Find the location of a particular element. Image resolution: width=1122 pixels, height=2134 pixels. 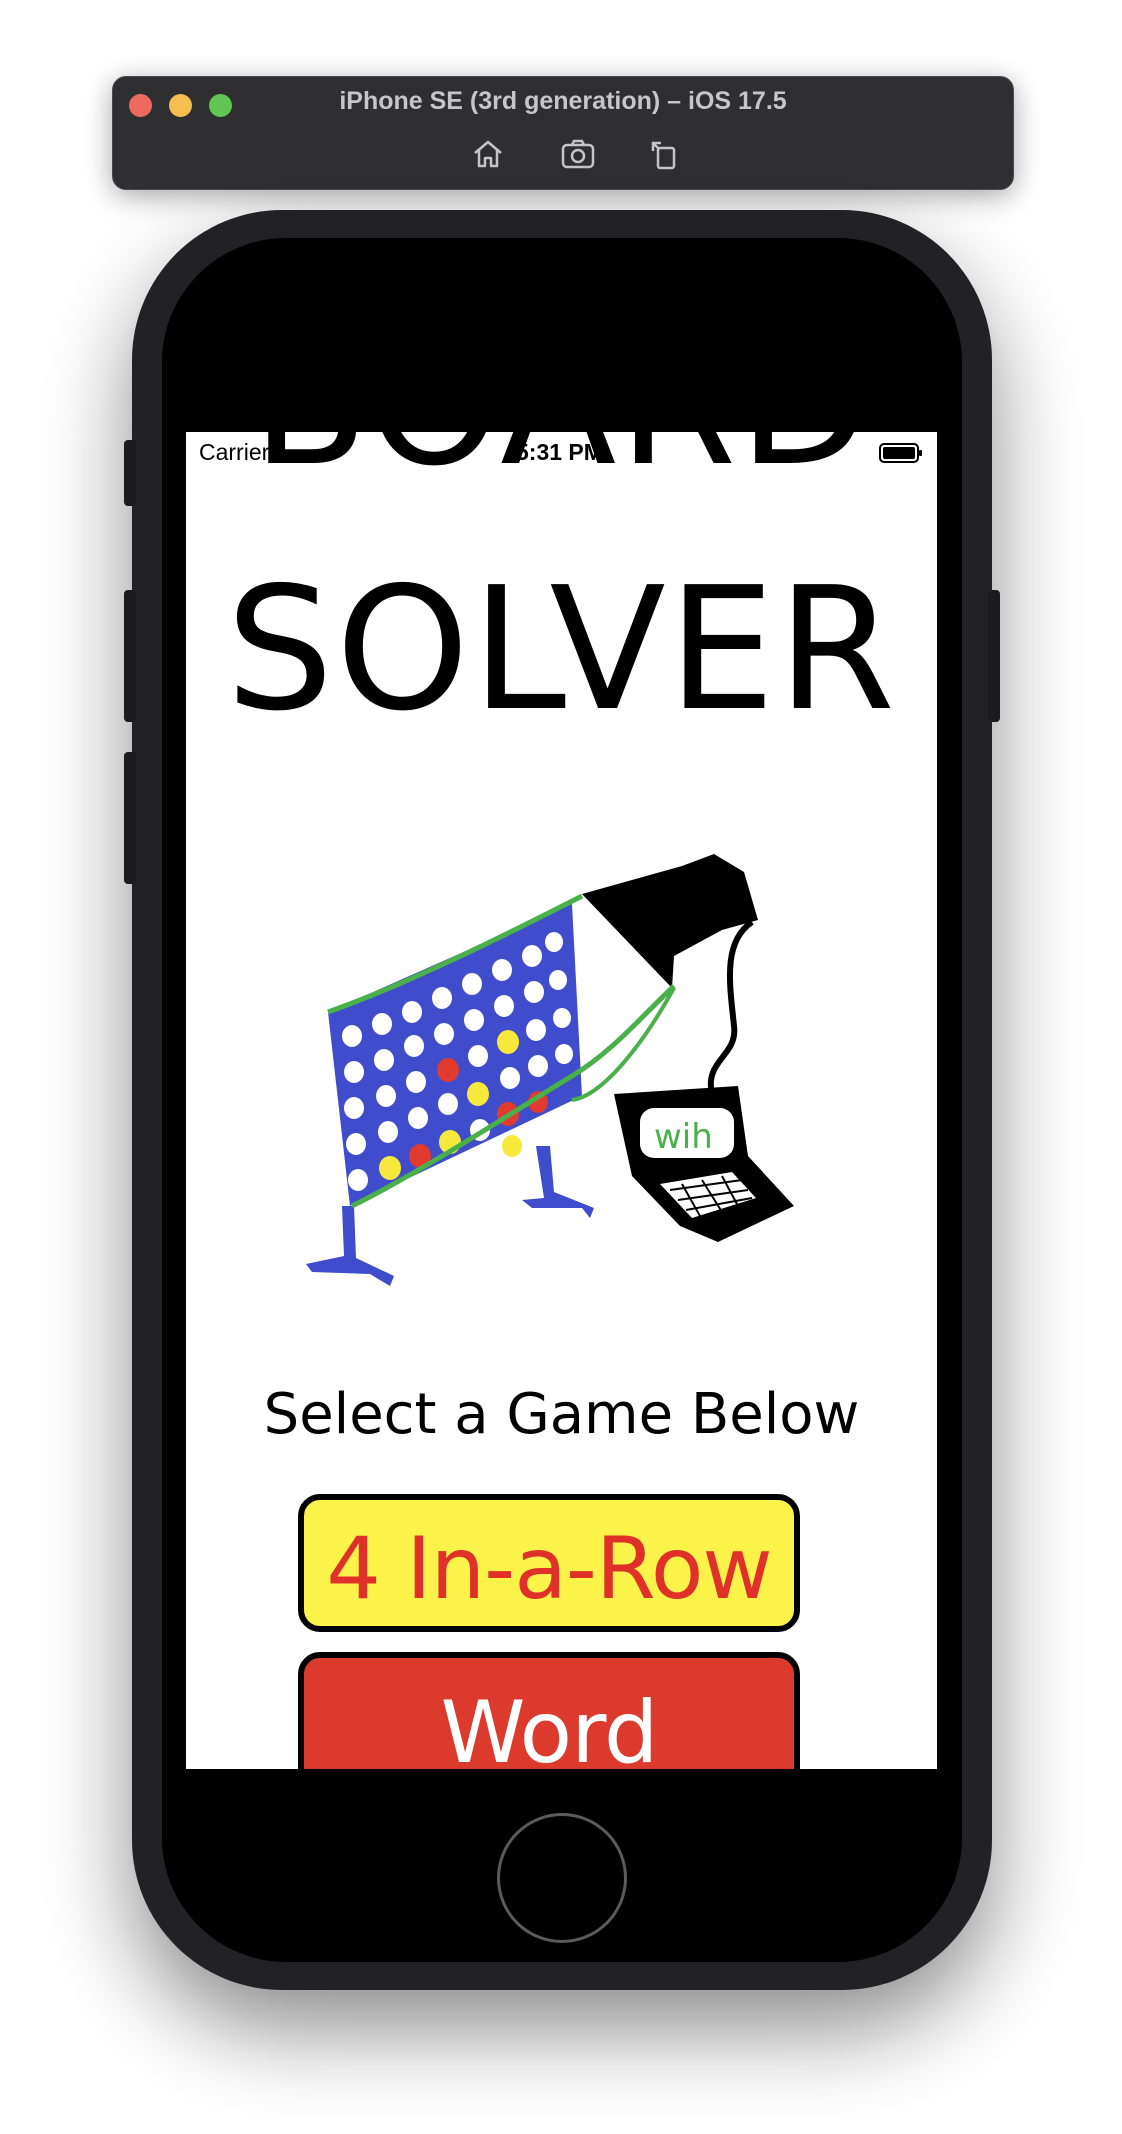

rotate-toolbar-button is located at coordinates (664, 154).